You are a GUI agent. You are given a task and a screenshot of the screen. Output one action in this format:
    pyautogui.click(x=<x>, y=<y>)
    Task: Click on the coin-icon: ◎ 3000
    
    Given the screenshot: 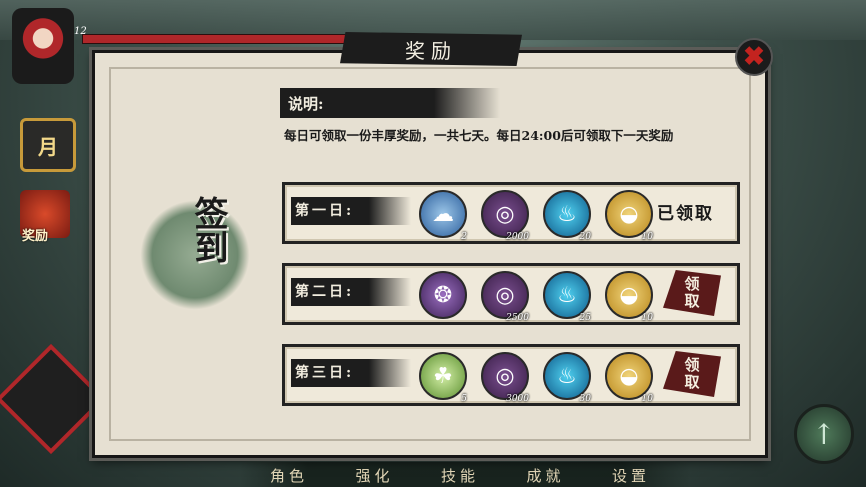 What is the action you would take?
    pyautogui.click(x=505, y=378)
    